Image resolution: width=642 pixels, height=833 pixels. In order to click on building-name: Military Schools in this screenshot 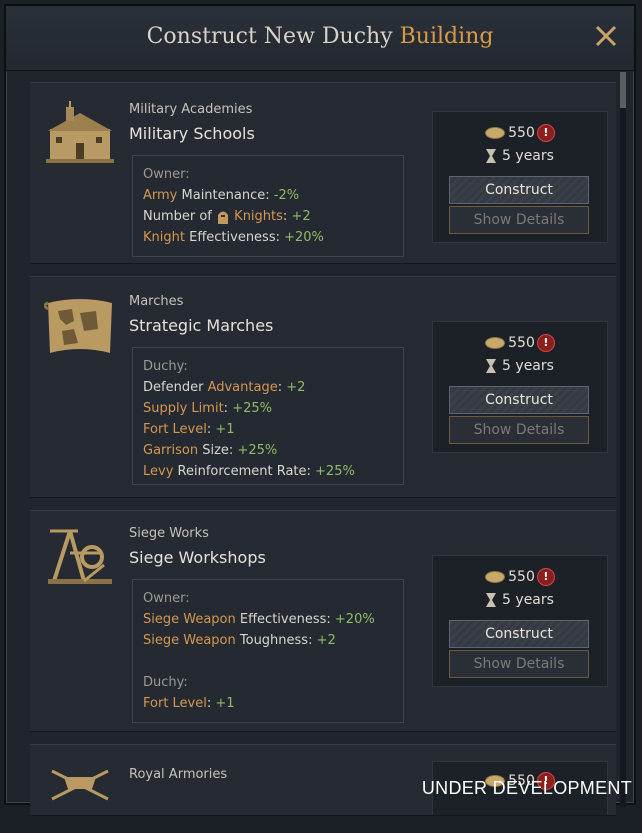, I will do `click(192, 133)`.